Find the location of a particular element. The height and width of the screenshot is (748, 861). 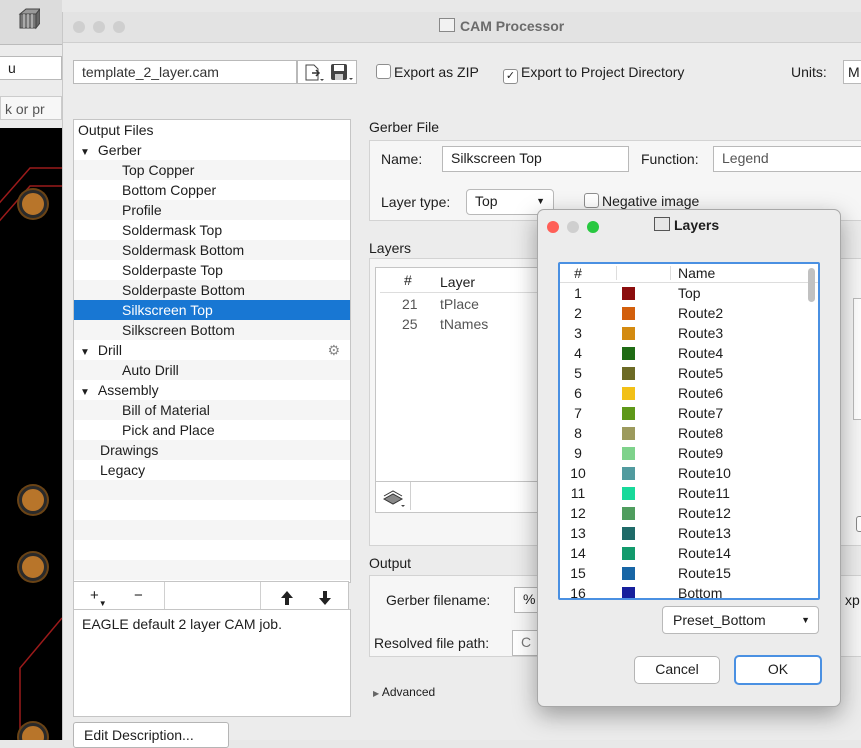

tree-item: Solderpaste Top is located at coordinates (212, 270).